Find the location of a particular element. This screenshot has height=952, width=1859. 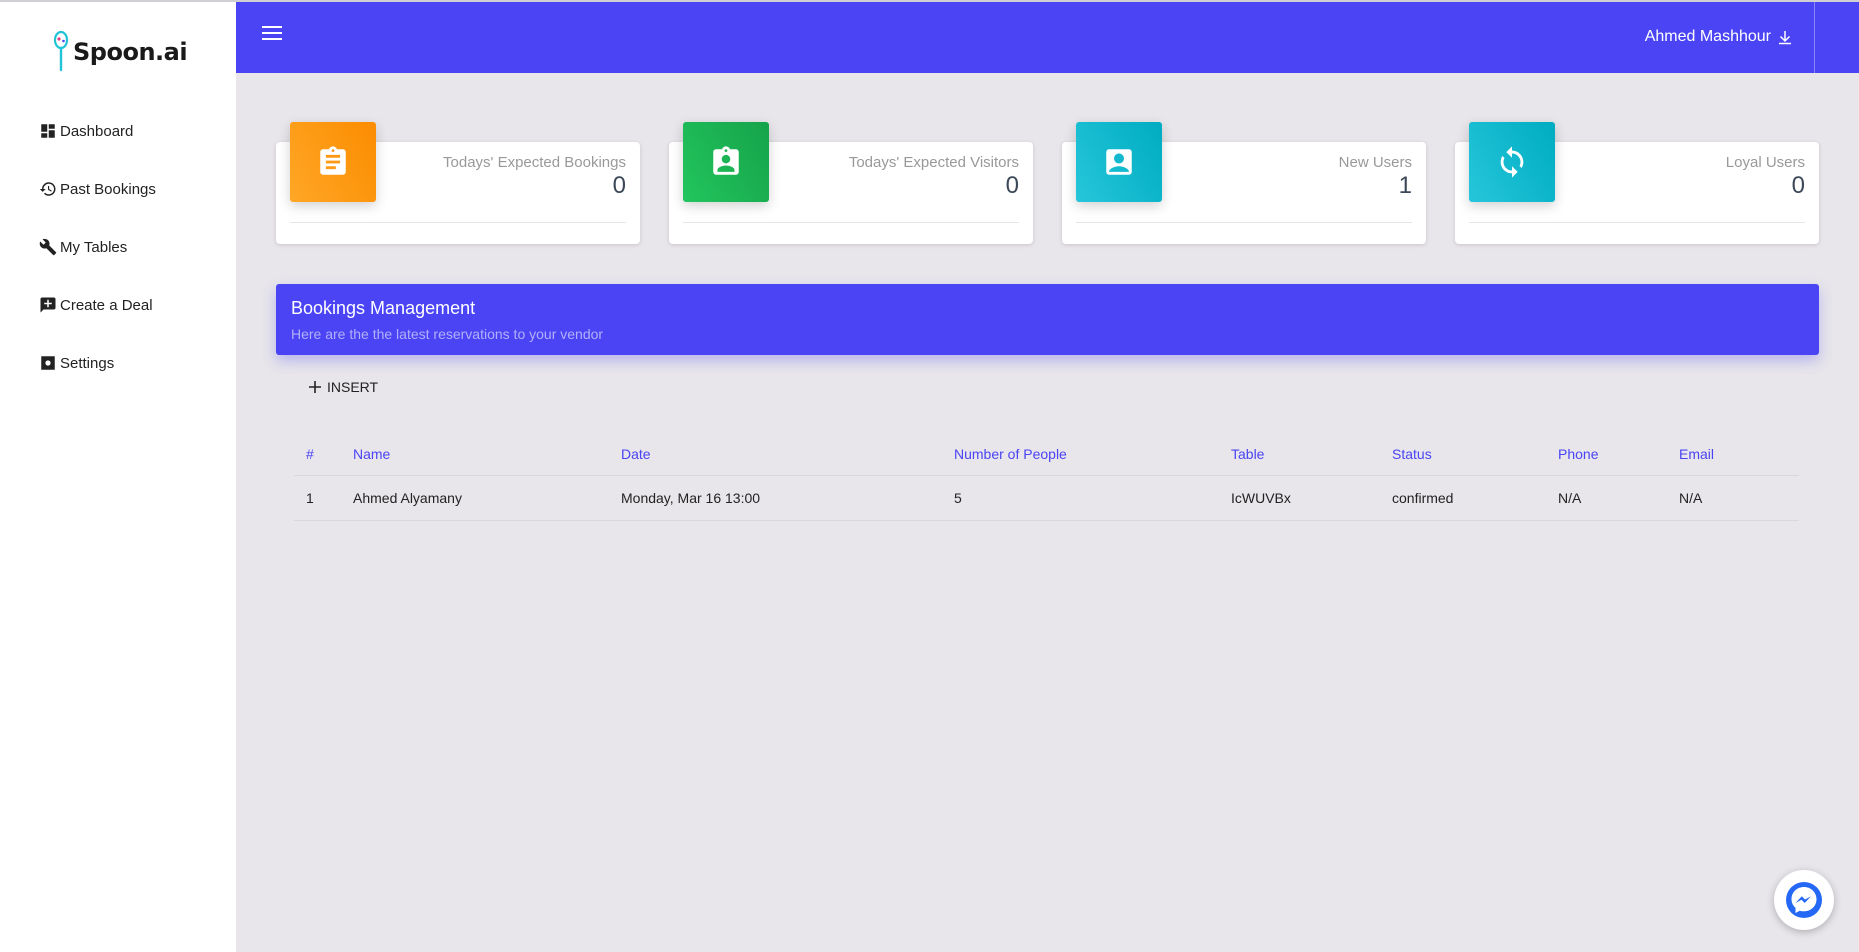

stat-value: 1 is located at coordinates (1405, 185).